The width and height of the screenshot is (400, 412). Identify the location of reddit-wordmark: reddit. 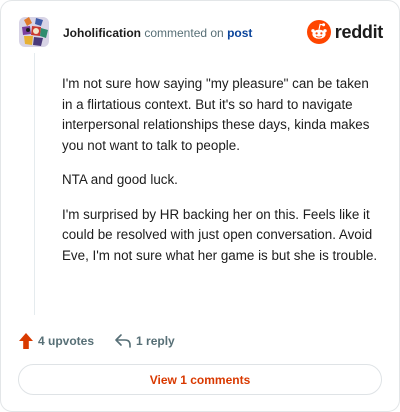
(359, 31).